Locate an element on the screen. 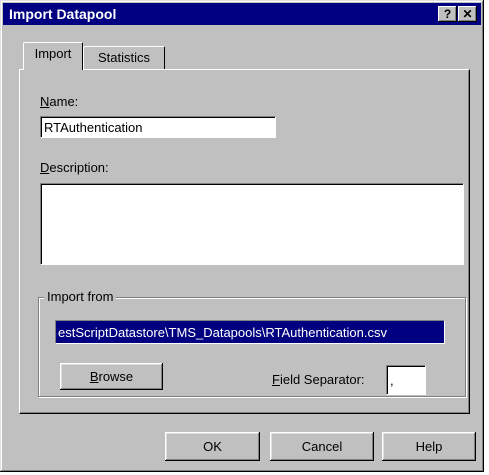  ok-button: OK is located at coordinates (212, 446).